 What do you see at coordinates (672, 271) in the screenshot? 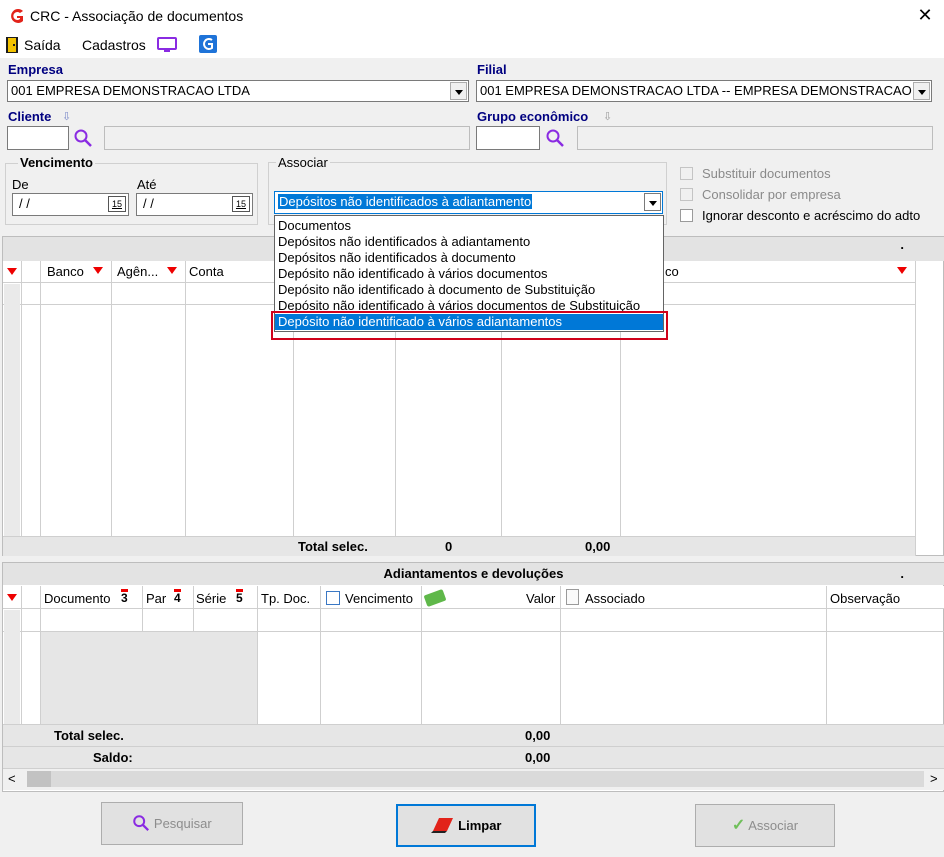
I see `col-historico: co` at bounding box center [672, 271].